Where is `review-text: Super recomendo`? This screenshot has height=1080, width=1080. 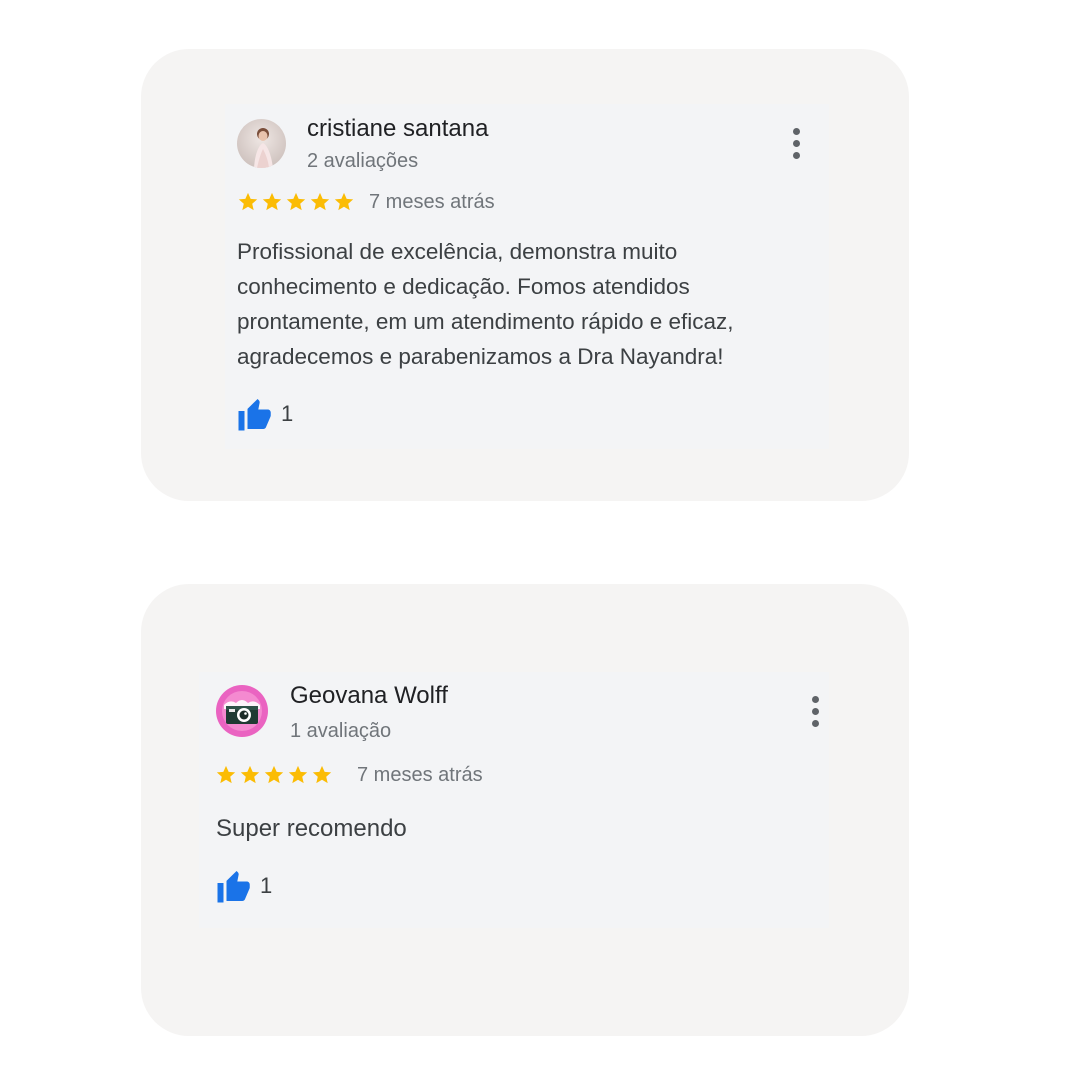 review-text: Super recomendo is located at coordinates (311, 828).